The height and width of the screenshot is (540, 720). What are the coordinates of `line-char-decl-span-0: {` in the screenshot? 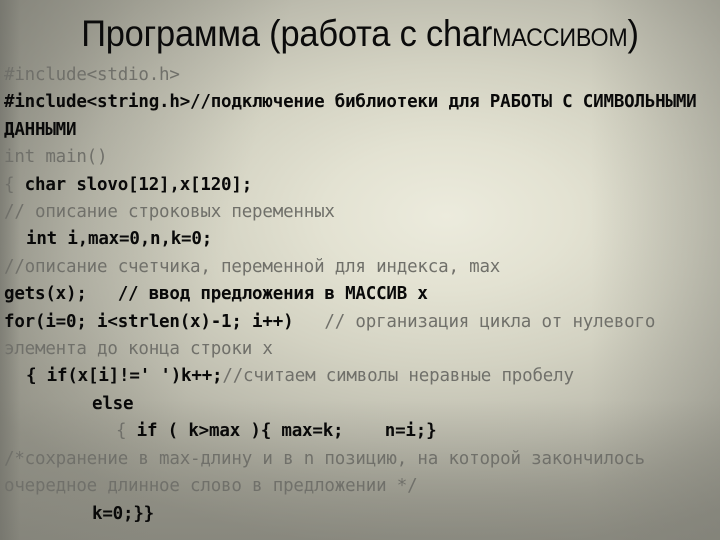 It's located at (14, 184).